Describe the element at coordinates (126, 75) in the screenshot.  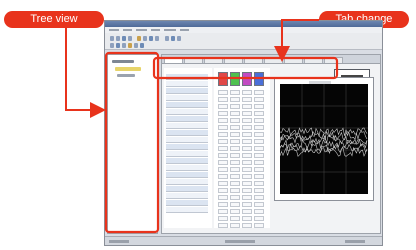
I see `tree-node-child` at that location.